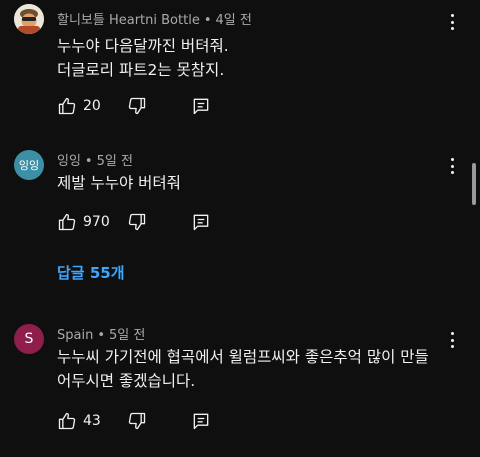 This screenshot has width=480, height=457. Describe the element at coordinates (474, 184) in the screenshot. I see `scrollbar` at that location.